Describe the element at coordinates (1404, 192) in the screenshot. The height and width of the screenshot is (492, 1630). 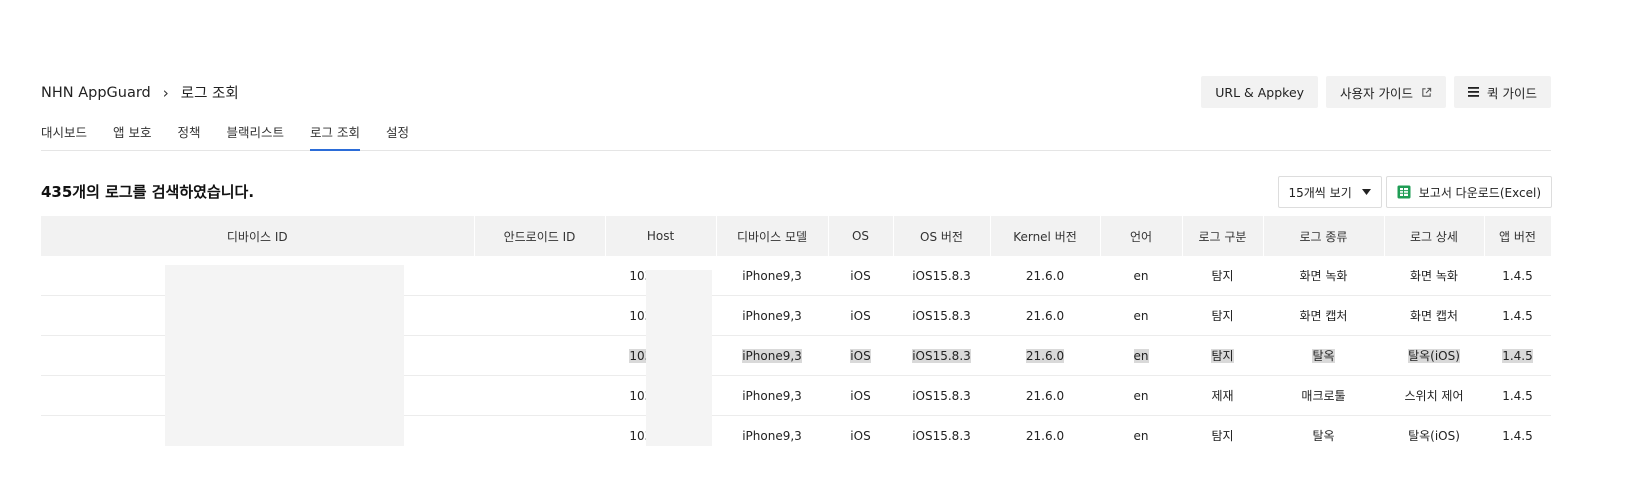
I see `excel-icon` at that location.